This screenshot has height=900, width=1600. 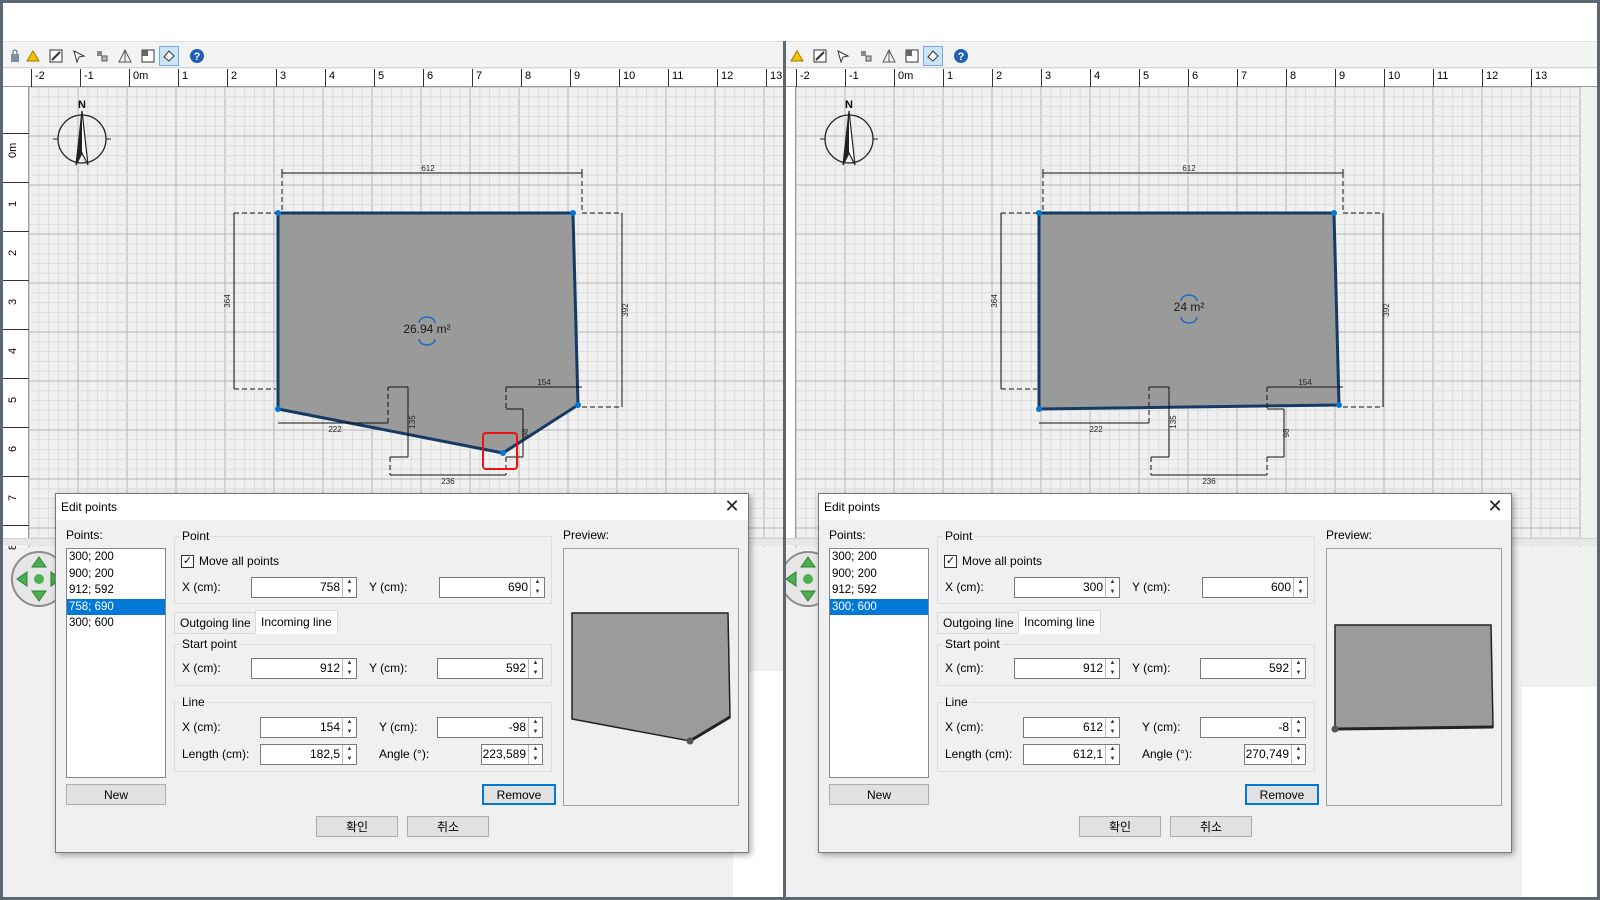 What do you see at coordinates (1096, 429) in the screenshot?
I see `dimension-label: 222` at bounding box center [1096, 429].